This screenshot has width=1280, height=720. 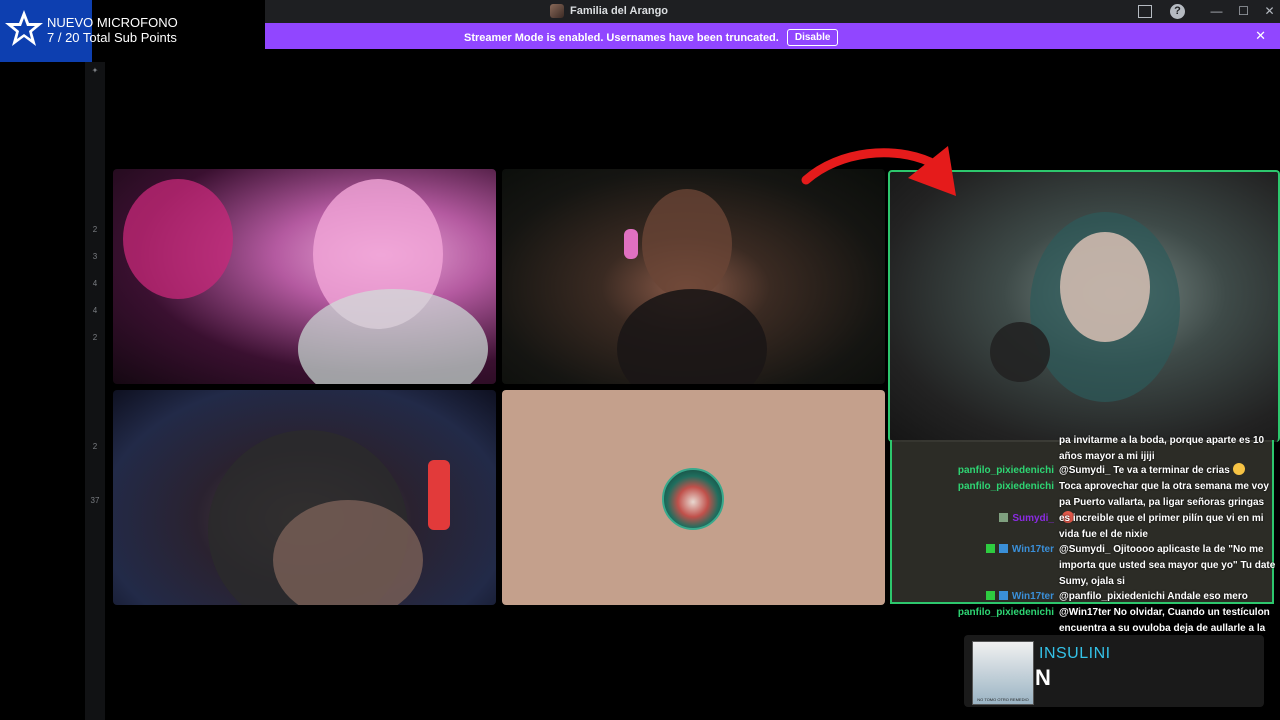 What do you see at coordinates (1260, 36) in the screenshot?
I see `banner-close-icon: ✕` at bounding box center [1260, 36].